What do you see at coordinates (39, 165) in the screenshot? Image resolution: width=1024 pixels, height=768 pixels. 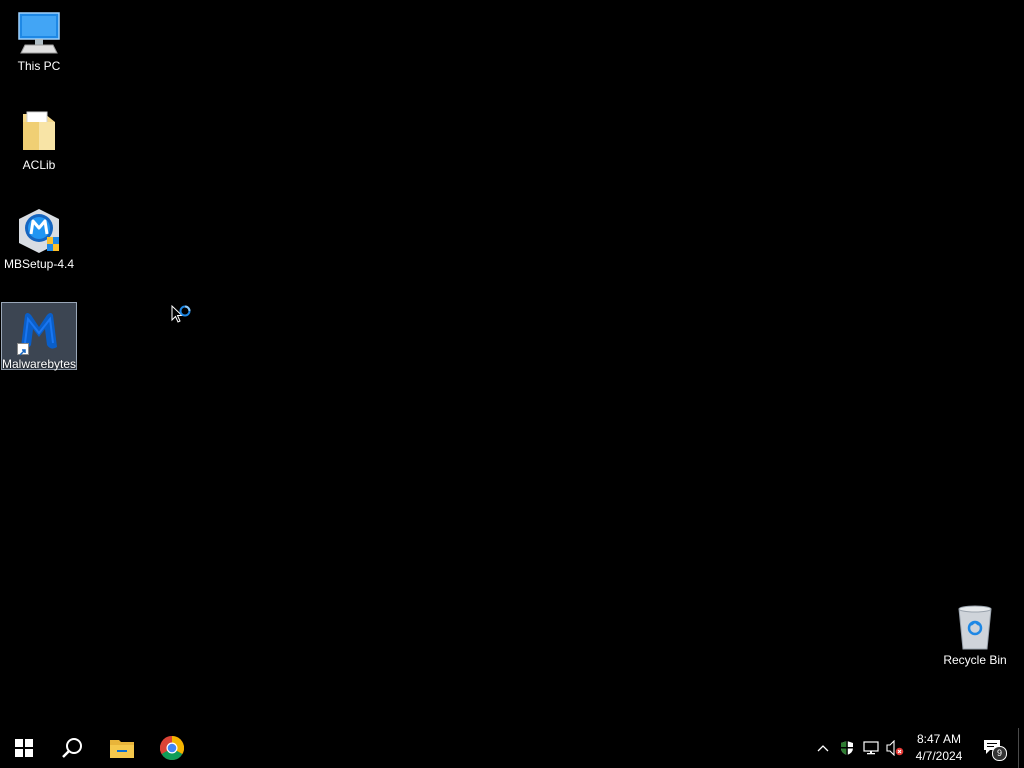 I see `desktop-icon-label: ACLib` at bounding box center [39, 165].